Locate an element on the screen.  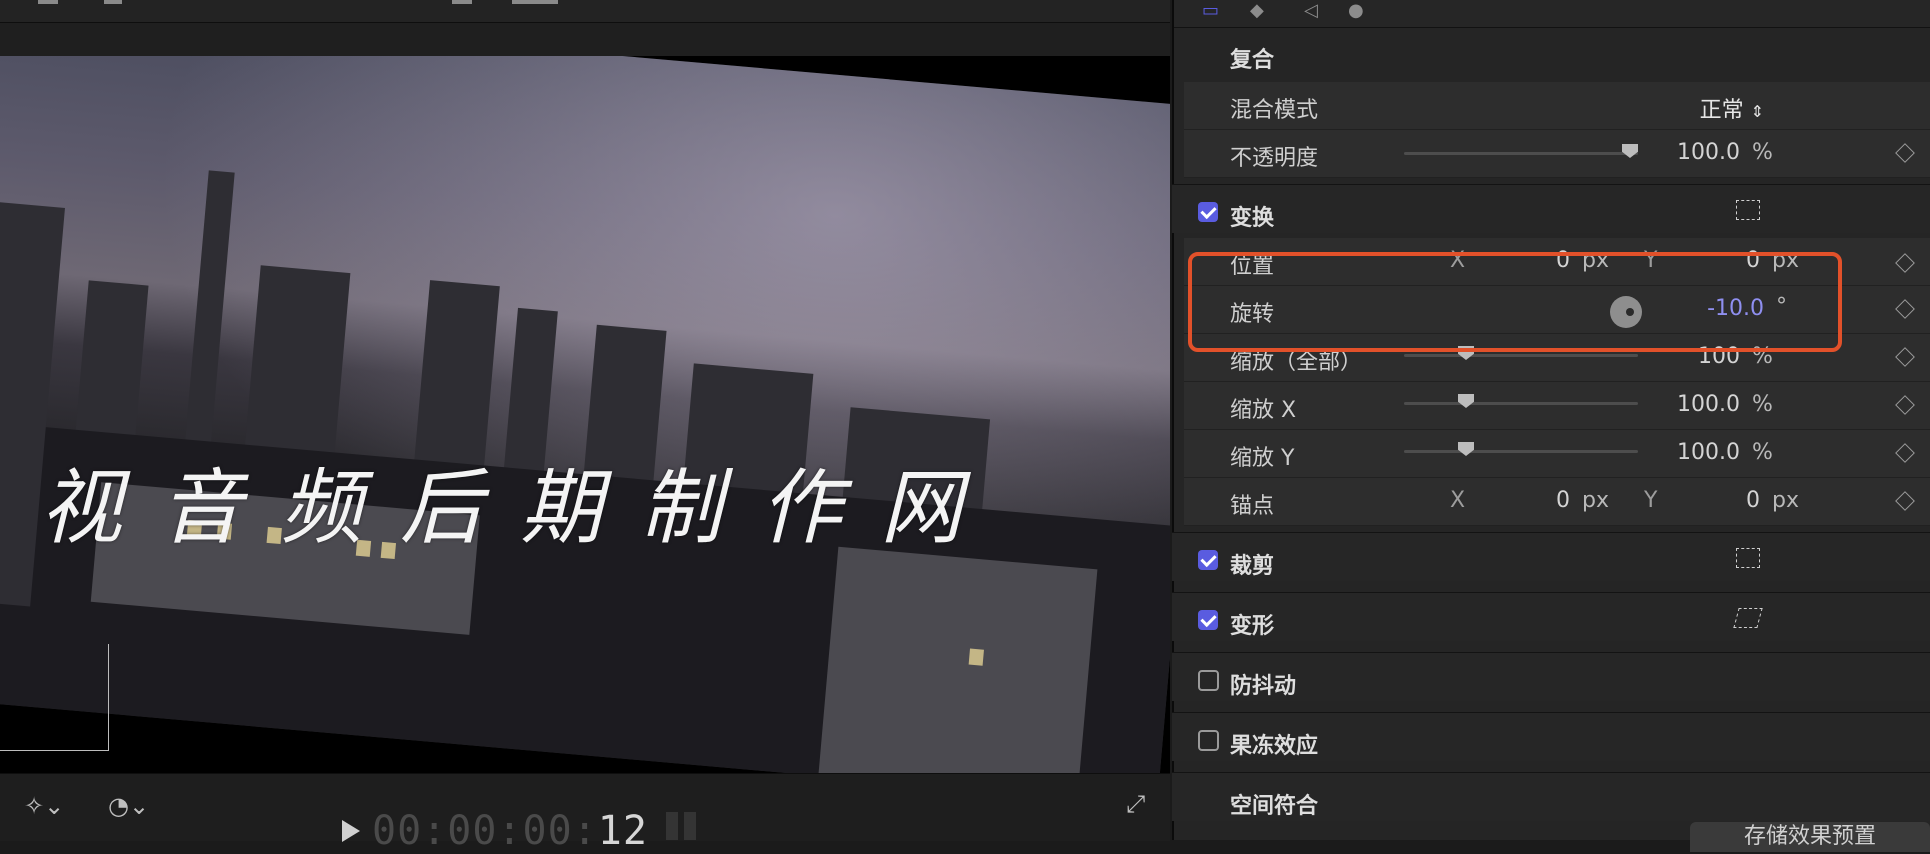
timecode-dim: 00:00:00: is located at coordinates (485, 831).